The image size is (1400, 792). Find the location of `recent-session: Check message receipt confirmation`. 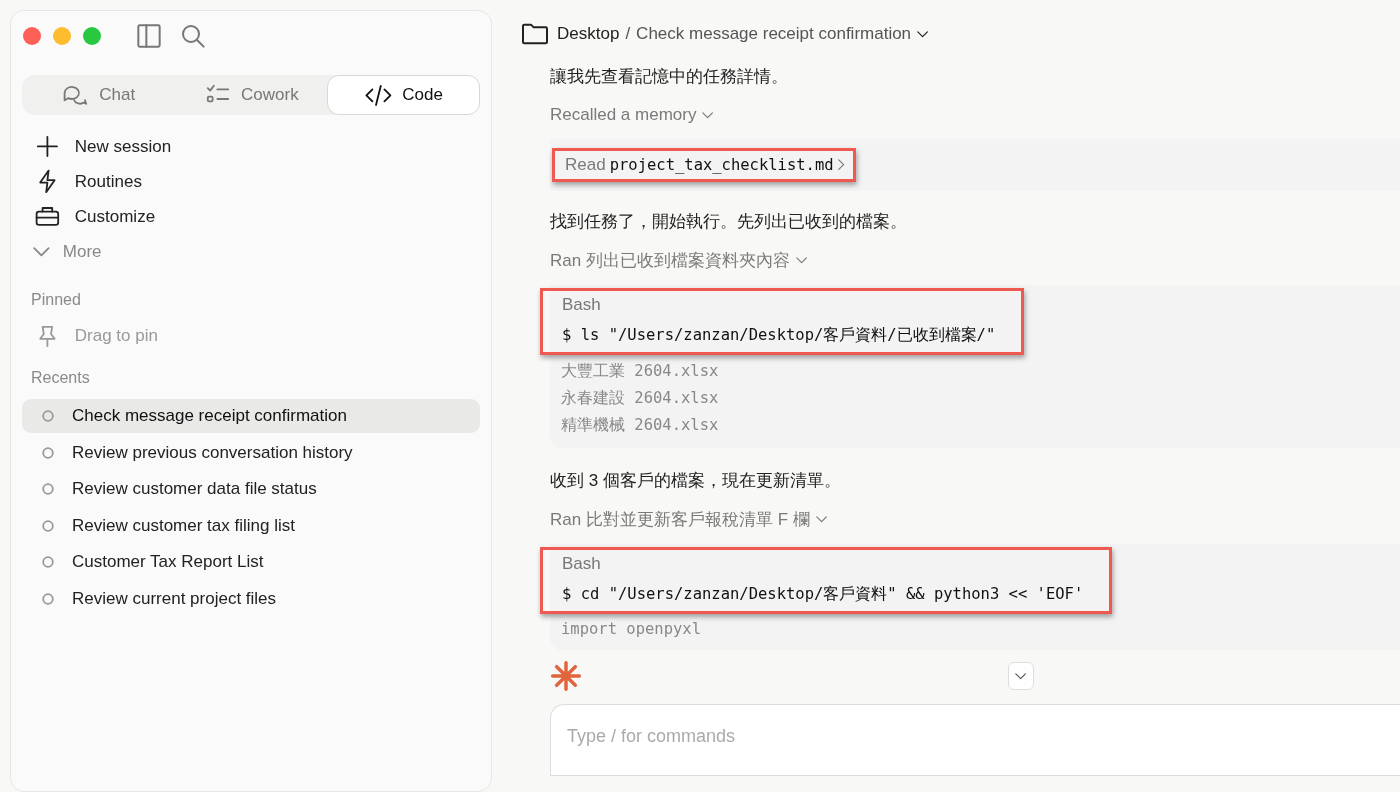

recent-session: Check message receipt confirmation is located at coordinates (251, 416).